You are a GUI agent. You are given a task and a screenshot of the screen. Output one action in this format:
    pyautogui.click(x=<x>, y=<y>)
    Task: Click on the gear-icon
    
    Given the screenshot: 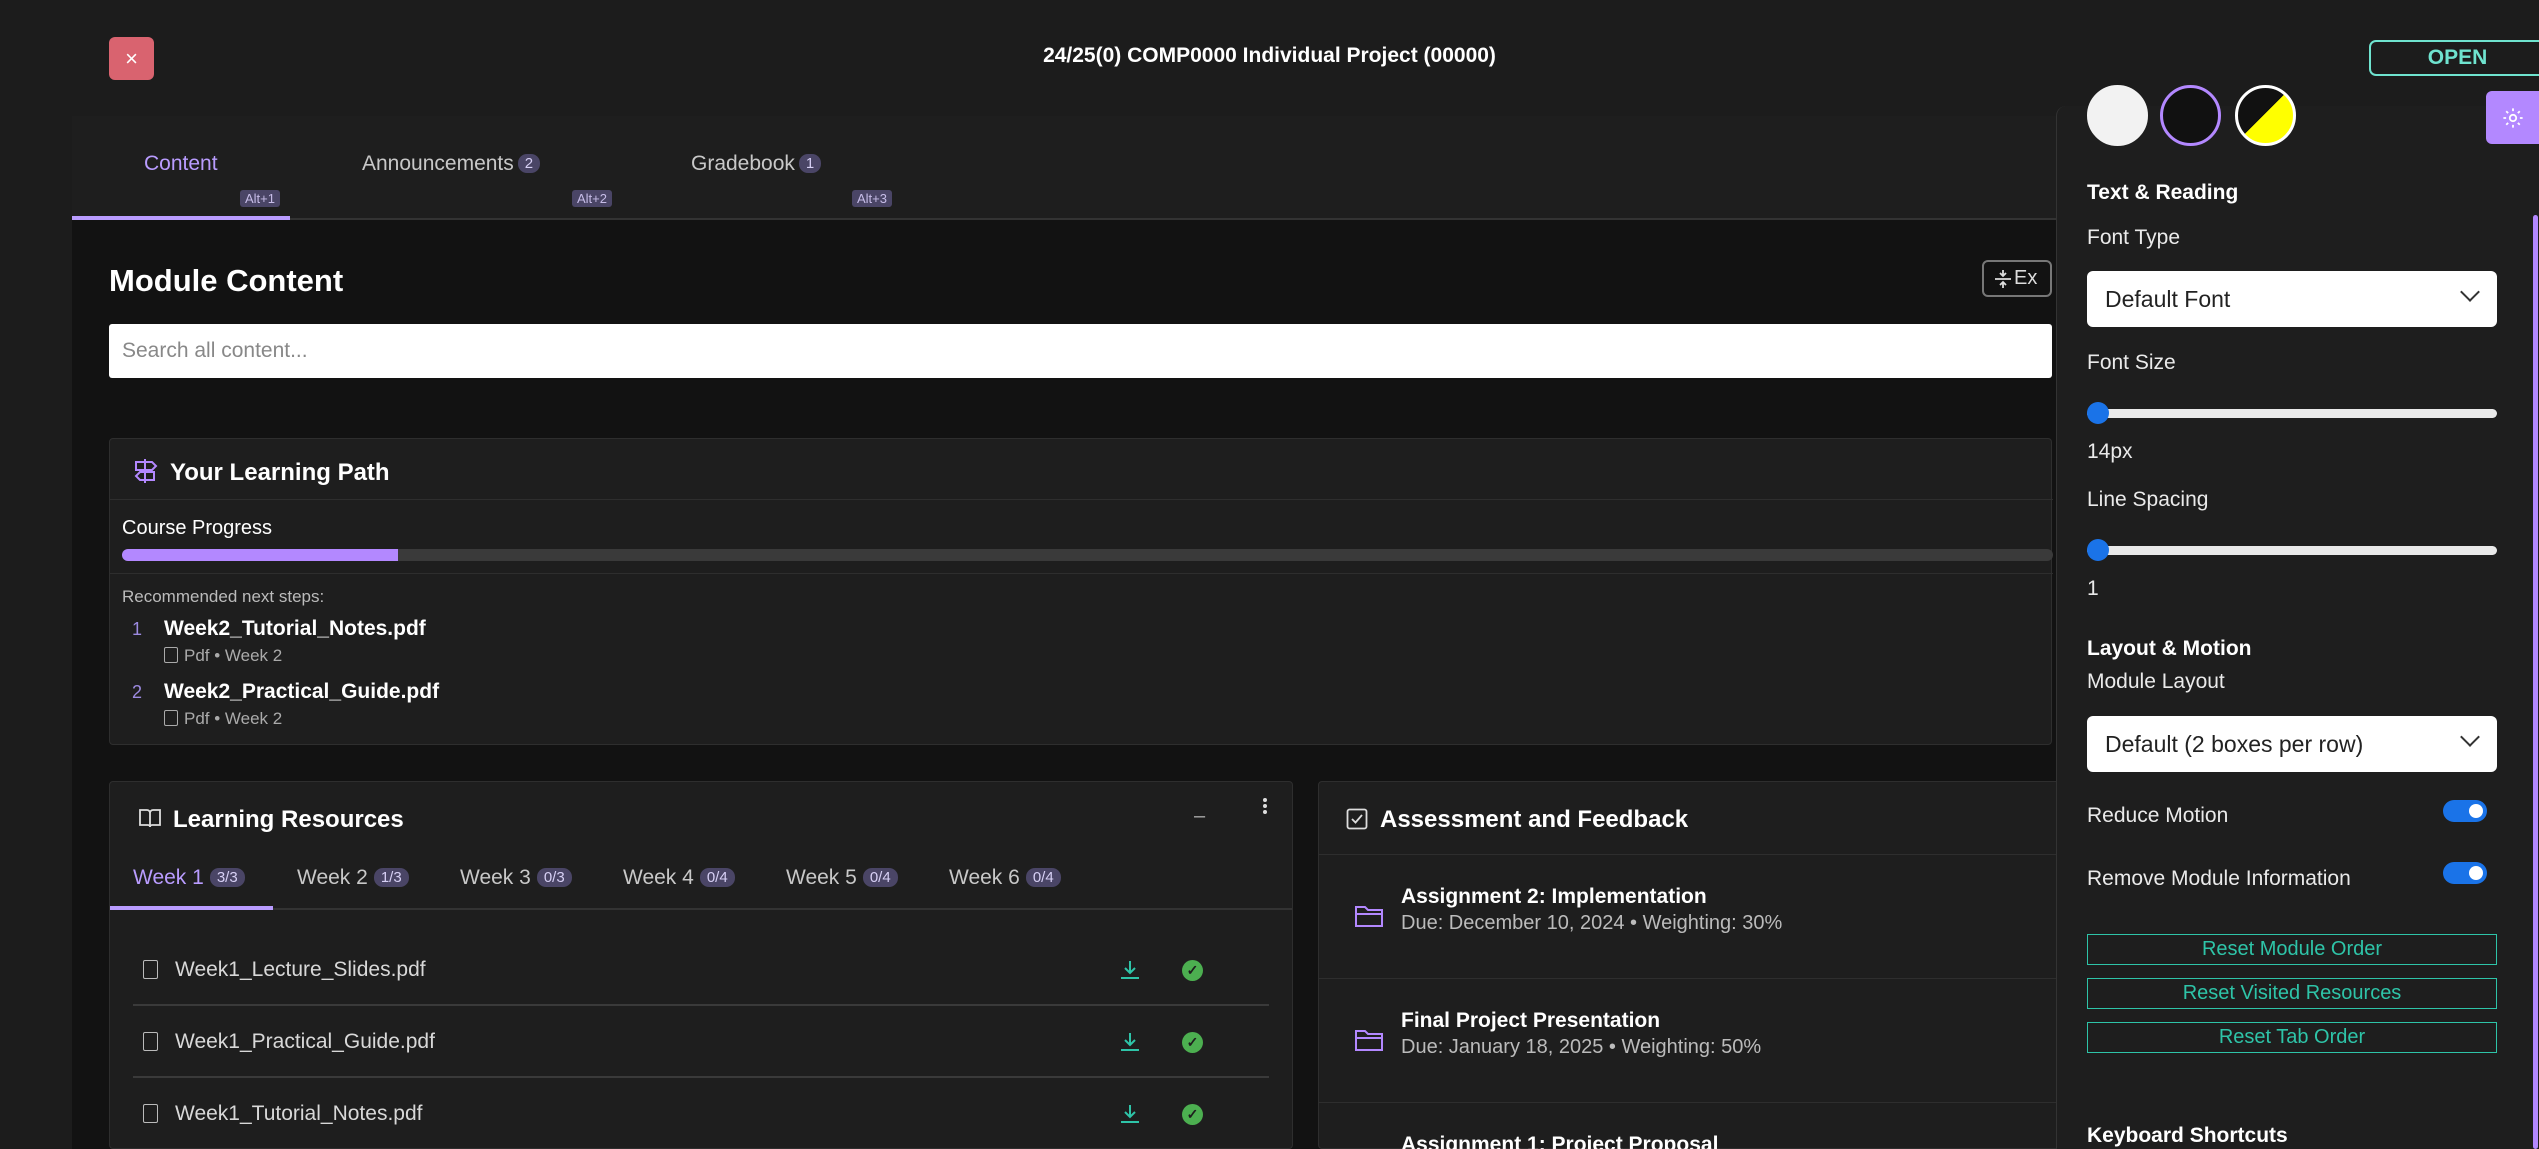 What is the action you would take?
    pyautogui.click(x=2512, y=117)
    